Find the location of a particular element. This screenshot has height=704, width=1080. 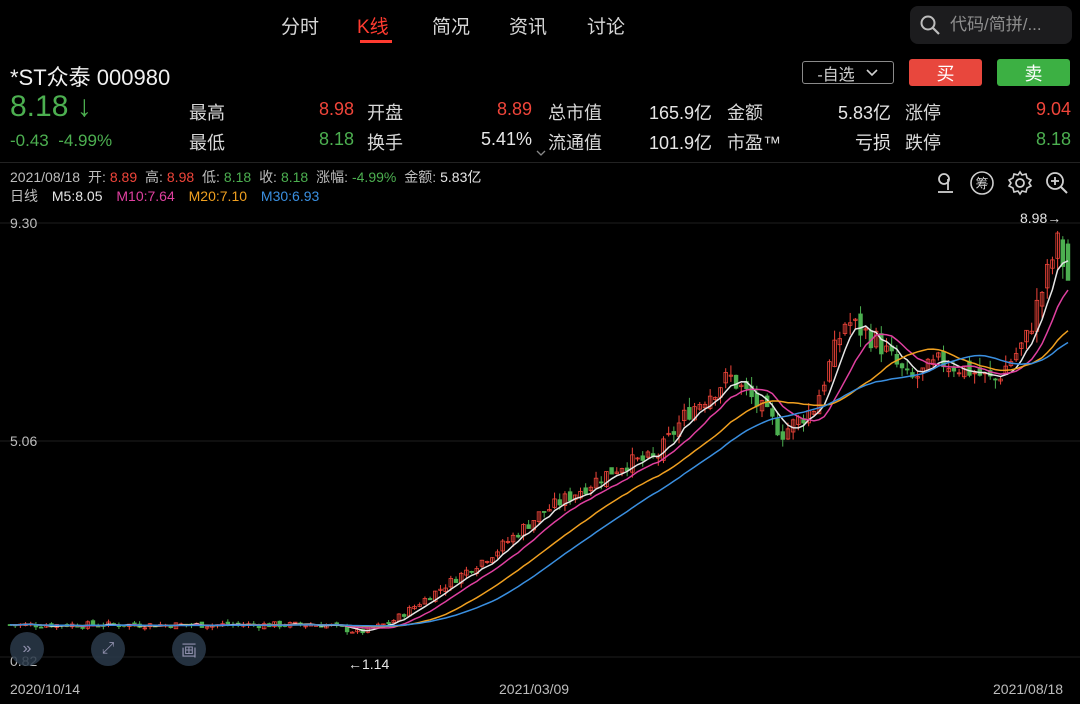

high-label: 最高 is located at coordinates (207, 113).